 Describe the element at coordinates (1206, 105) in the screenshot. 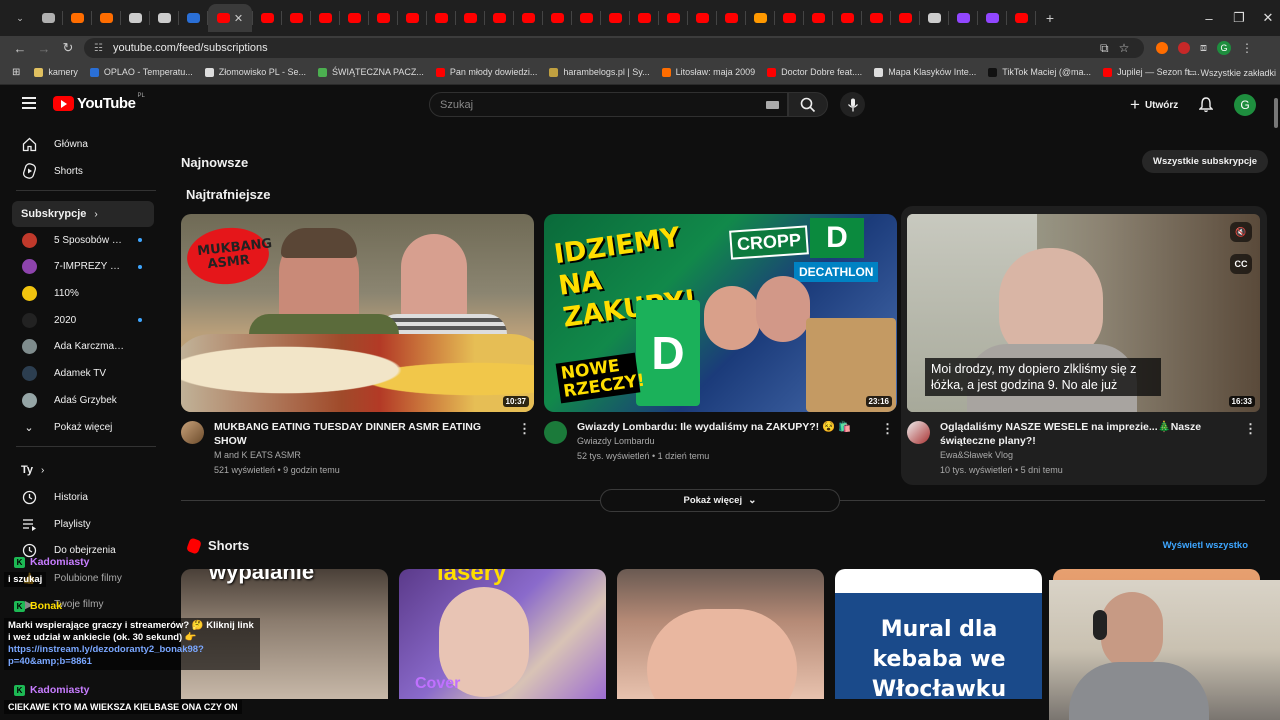

I see `notifications-bell-icon` at that location.